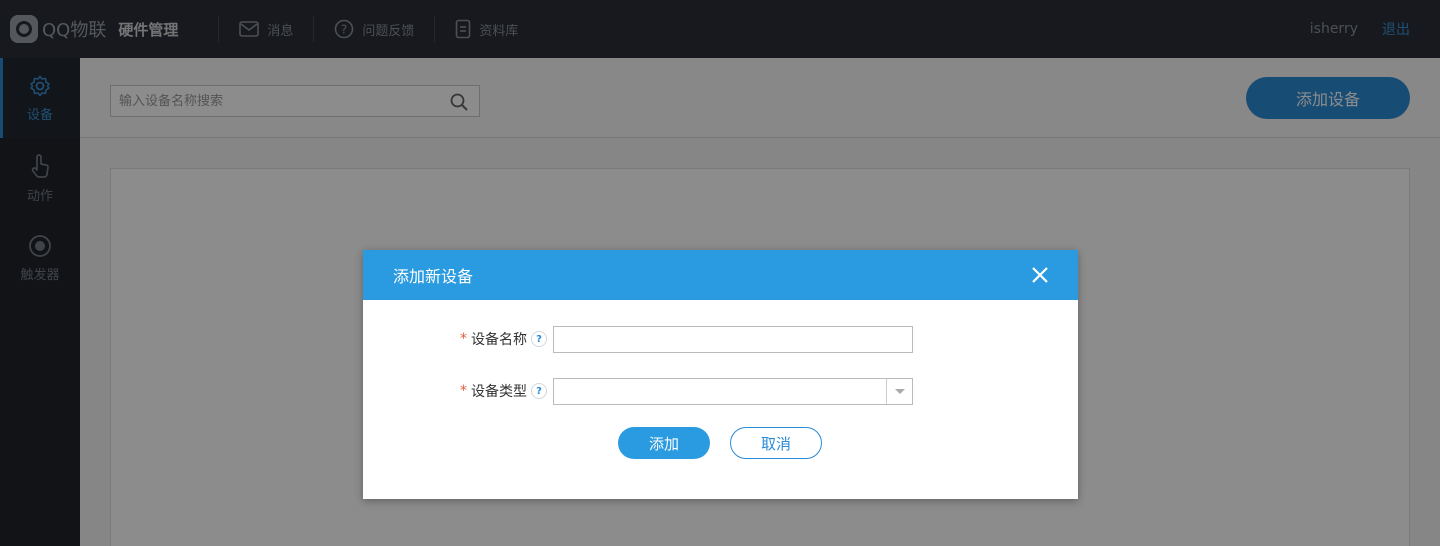  What do you see at coordinates (499, 392) in the screenshot?
I see `field-label: 设备类型` at bounding box center [499, 392].